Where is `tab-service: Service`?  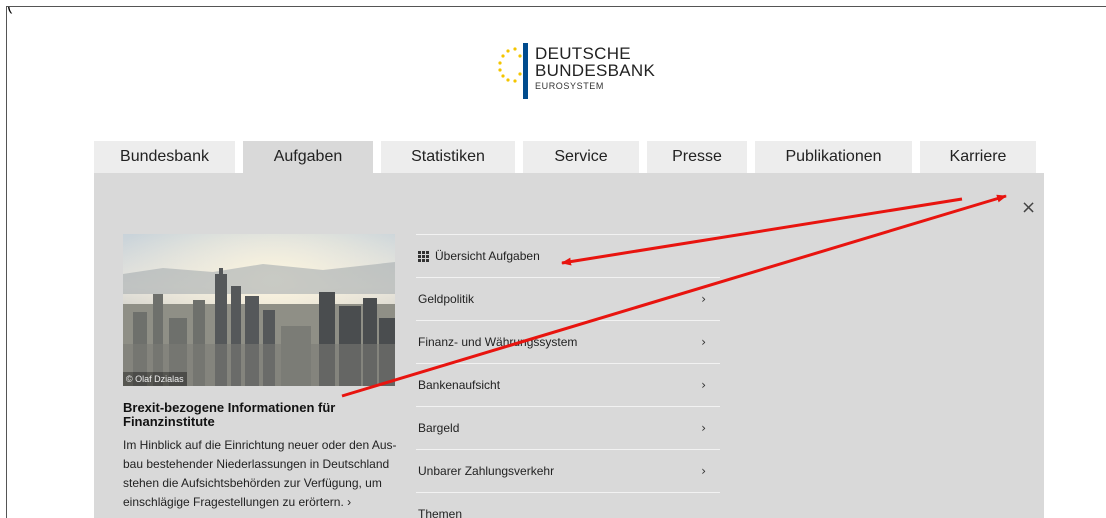 tab-service: Service is located at coordinates (581, 157).